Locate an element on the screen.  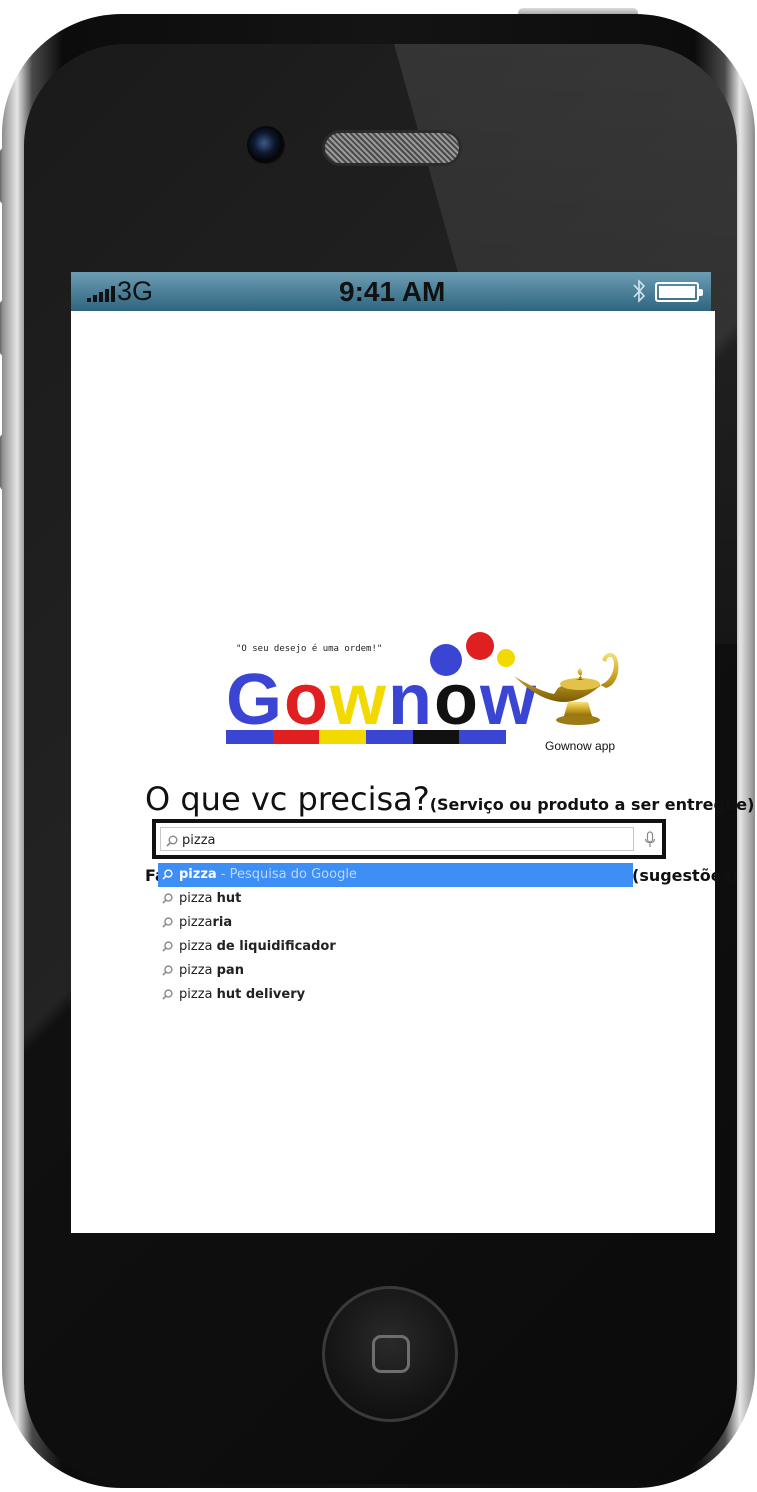
magic-lamp-icon is located at coordinates (566, 688).